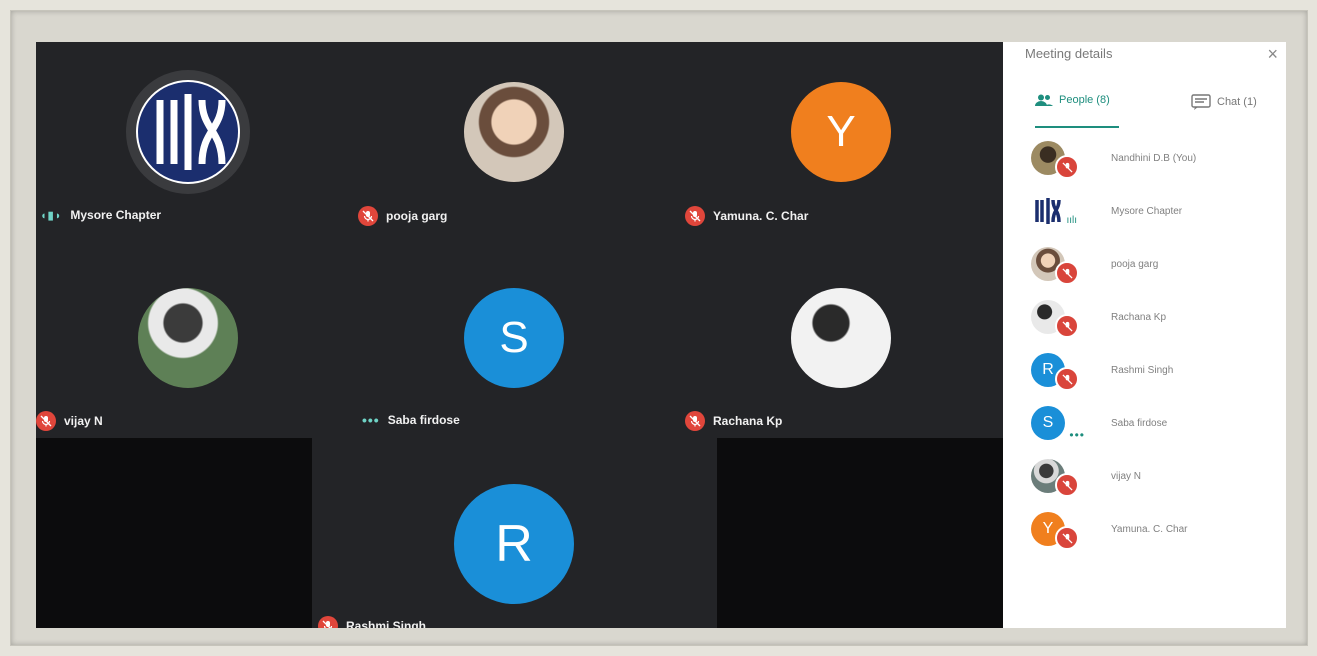 This screenshot has width=1317, height=656. I want to click on person-name: vijay N, so click(1126, 476).